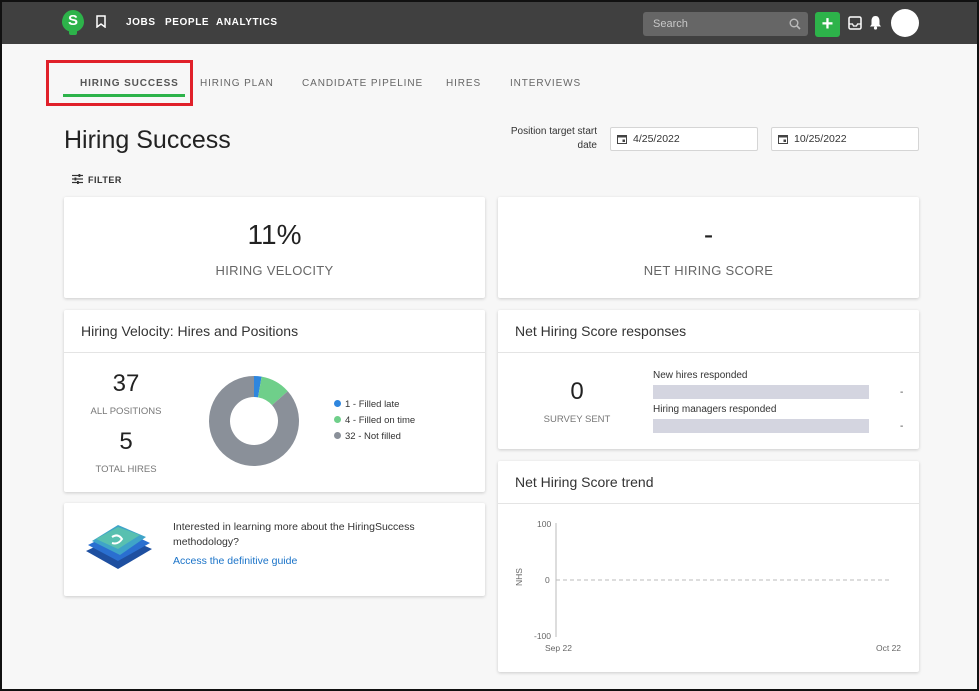  What do you see at coordinates (73, 21) in the screenshot?
I see `app-logo: S` at bounding box center [73, 21].